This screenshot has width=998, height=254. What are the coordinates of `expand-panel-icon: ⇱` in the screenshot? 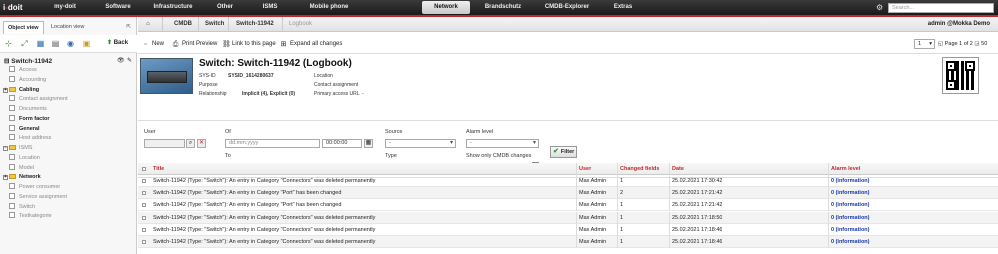 It's located at (128, 27).